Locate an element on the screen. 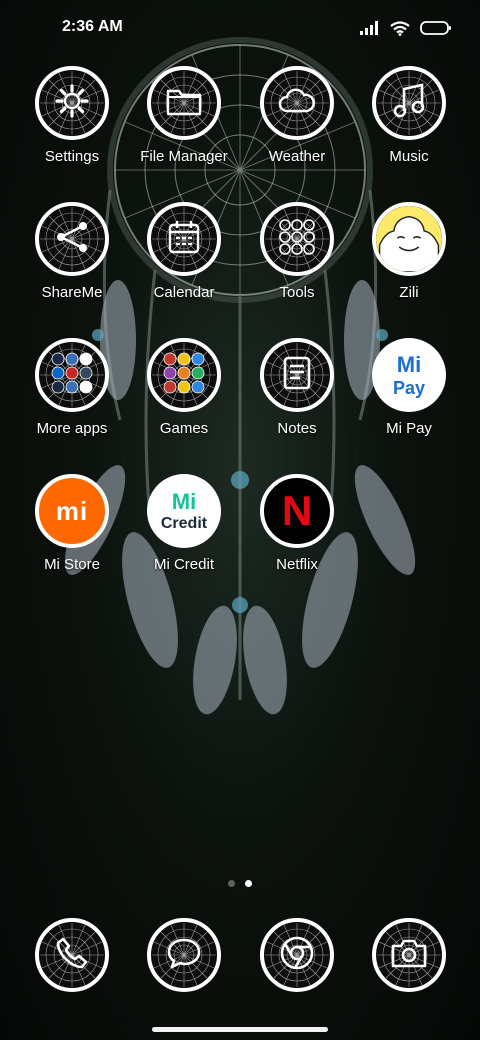 Image resolution: width=480 pixels, height=1040 pixels. app-label: Mi Pay is located at coordinates (409, 428).